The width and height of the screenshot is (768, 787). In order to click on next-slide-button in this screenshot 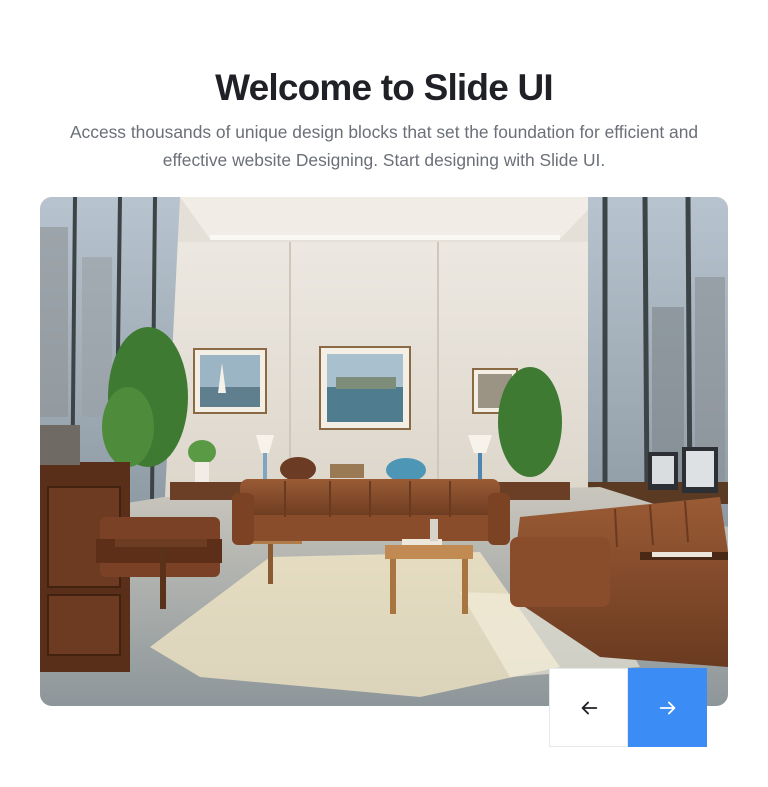, I will do `click(667, 707)`.